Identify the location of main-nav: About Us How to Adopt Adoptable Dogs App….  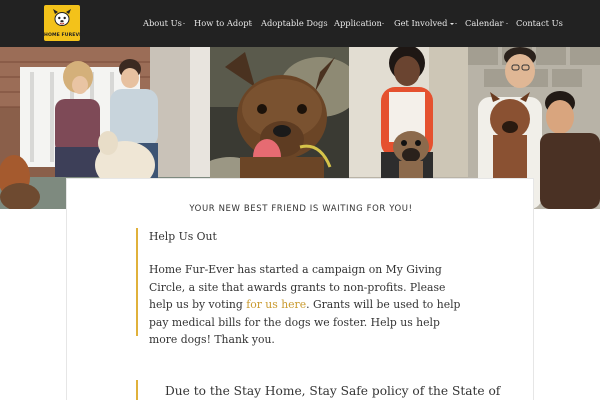
(300, 23).